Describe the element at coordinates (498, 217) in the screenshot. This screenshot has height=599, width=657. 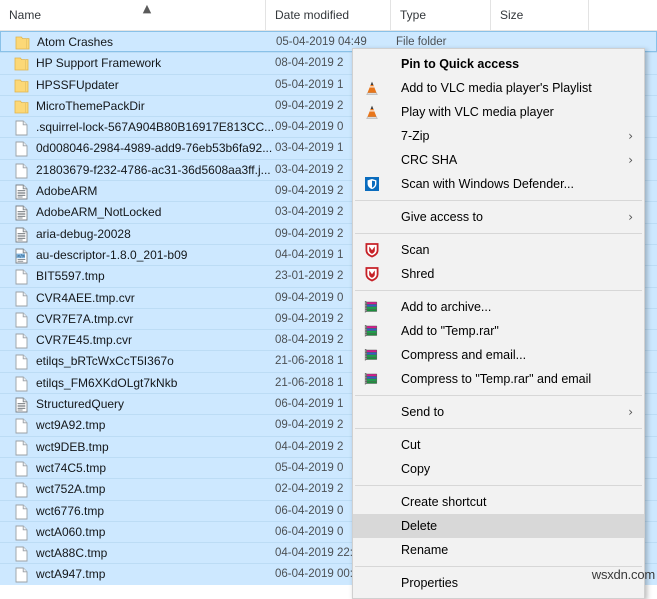
I see `context-menu-item: Give access to ›` at that location.